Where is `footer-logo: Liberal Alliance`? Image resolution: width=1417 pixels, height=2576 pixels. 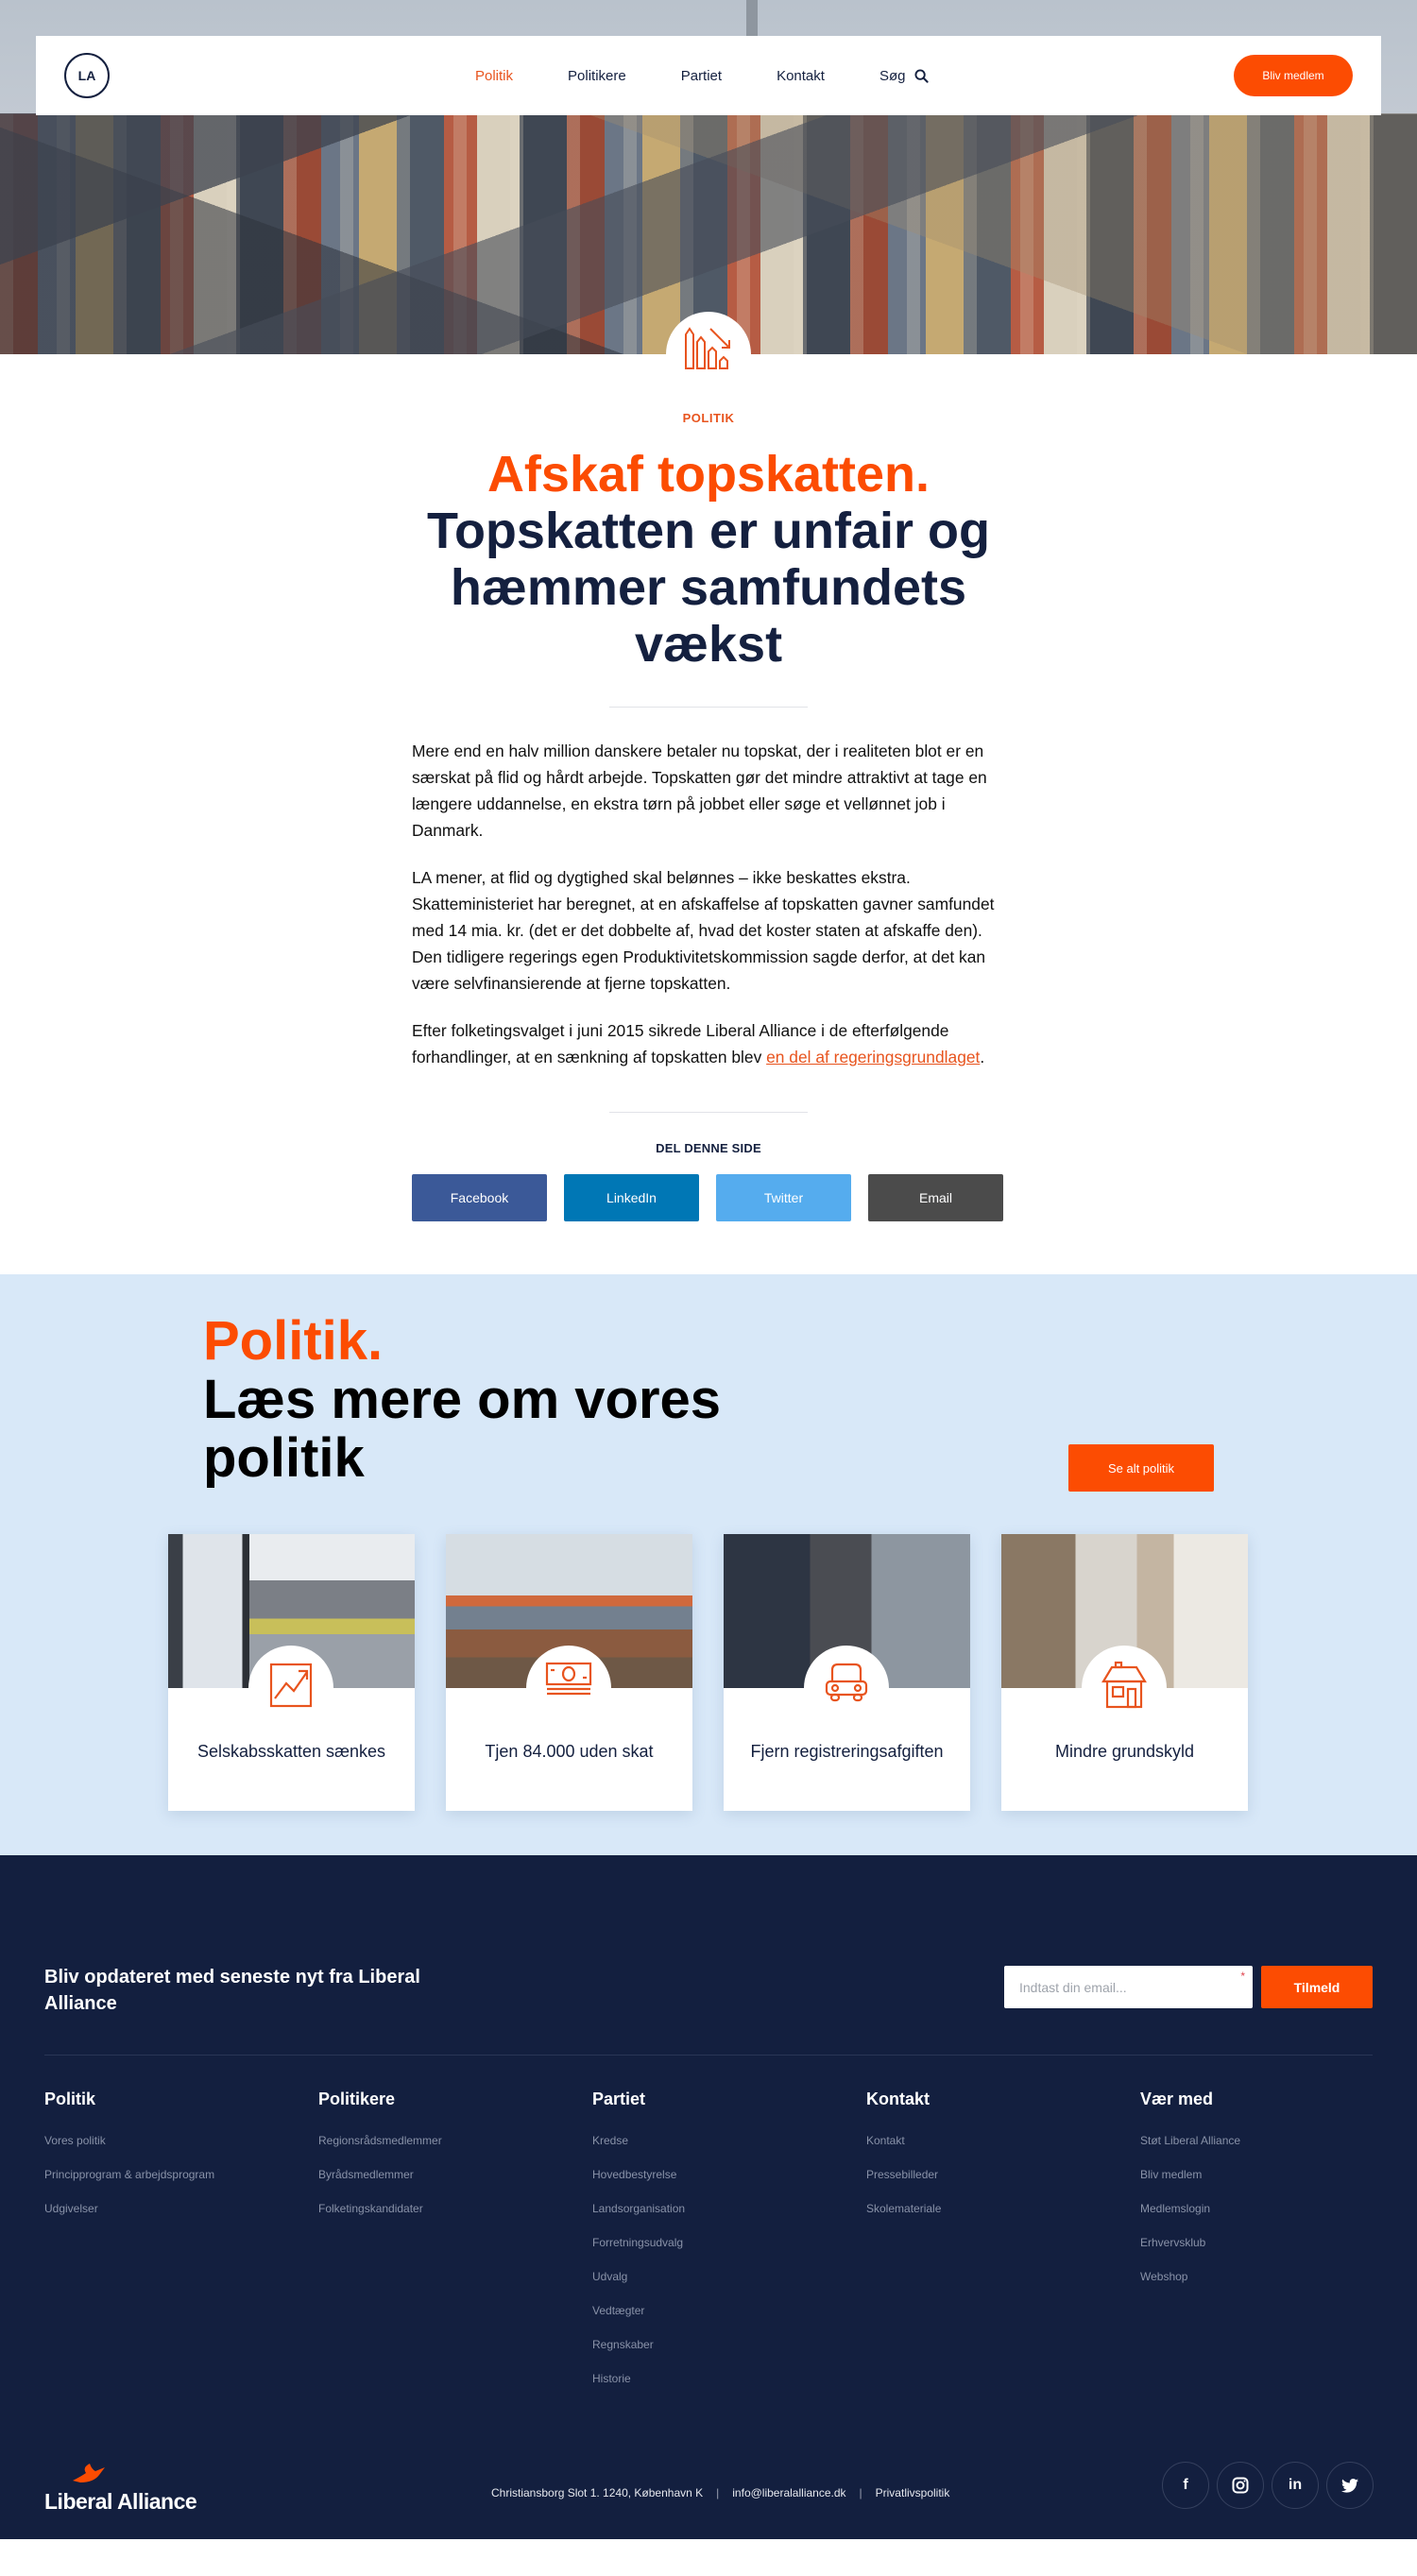 footer-logo: Liberal Alliance is located at coordinates (120, 2488).